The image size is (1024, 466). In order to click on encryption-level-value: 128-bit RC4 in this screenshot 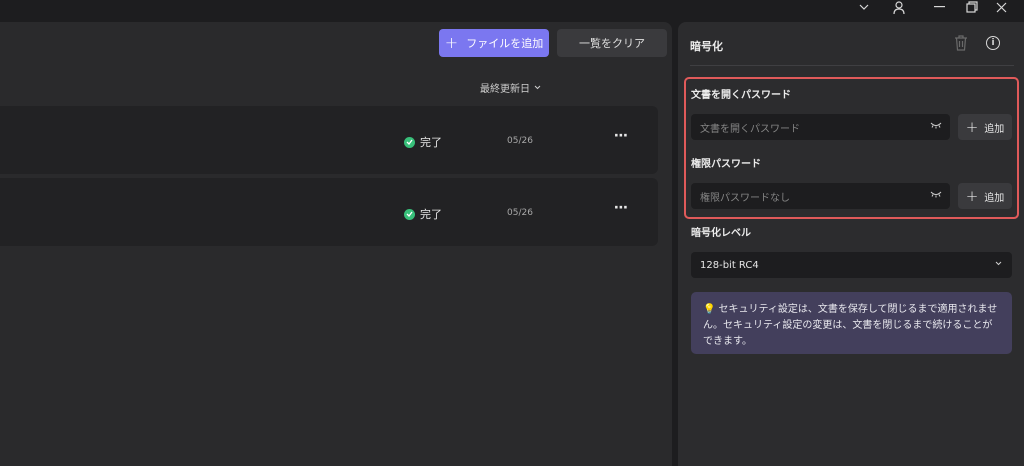, I will do `click(729, 265)`.